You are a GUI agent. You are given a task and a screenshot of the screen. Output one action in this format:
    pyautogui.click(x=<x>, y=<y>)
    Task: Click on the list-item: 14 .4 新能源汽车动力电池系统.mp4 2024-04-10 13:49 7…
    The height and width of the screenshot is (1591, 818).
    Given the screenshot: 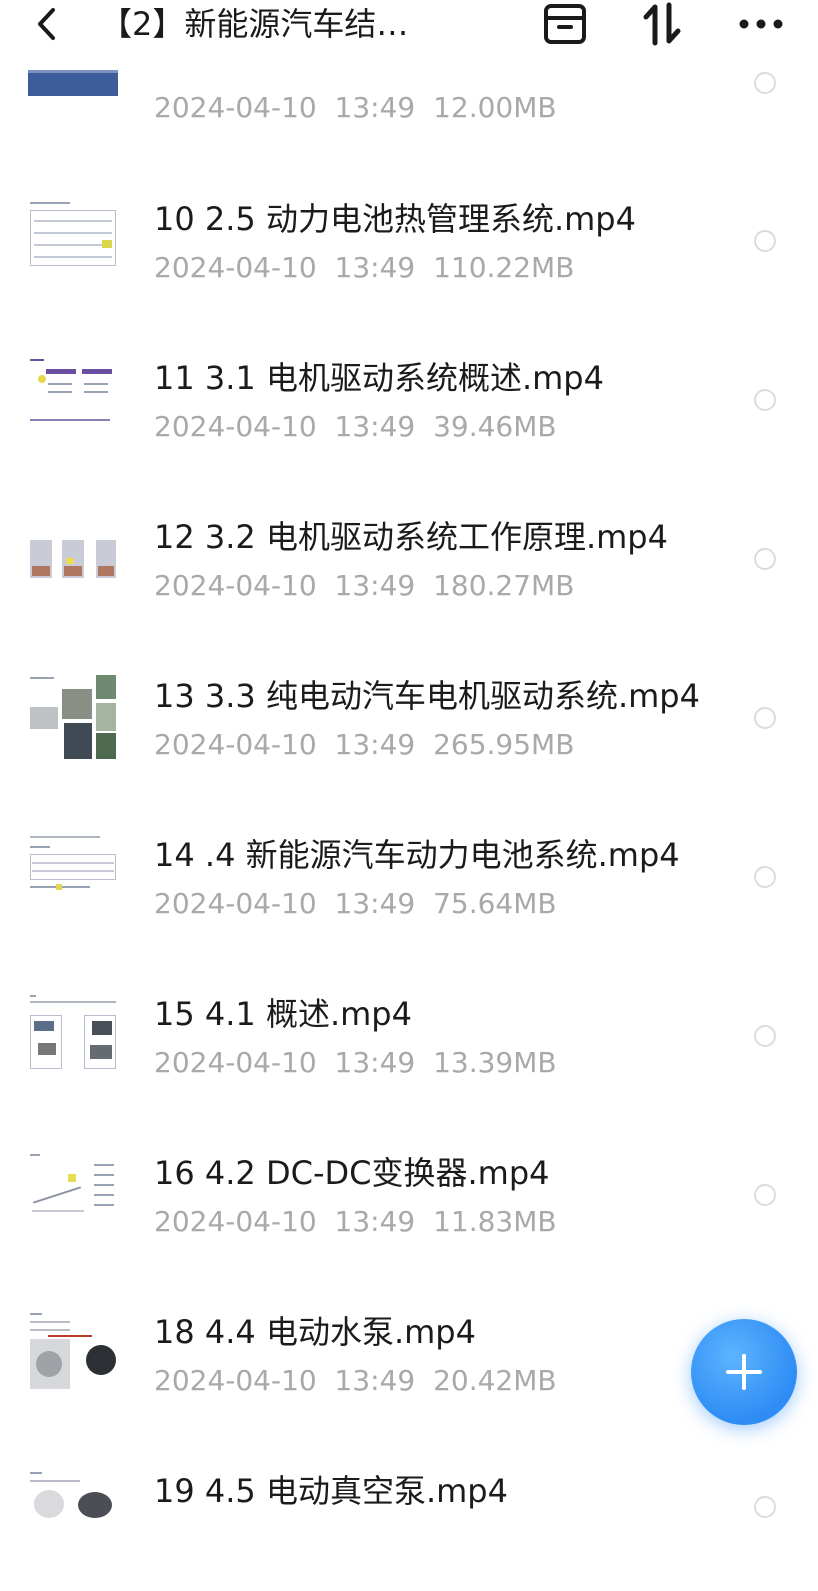 What is the action you would take?
    pyautogui.click(x=409, y=875)
    